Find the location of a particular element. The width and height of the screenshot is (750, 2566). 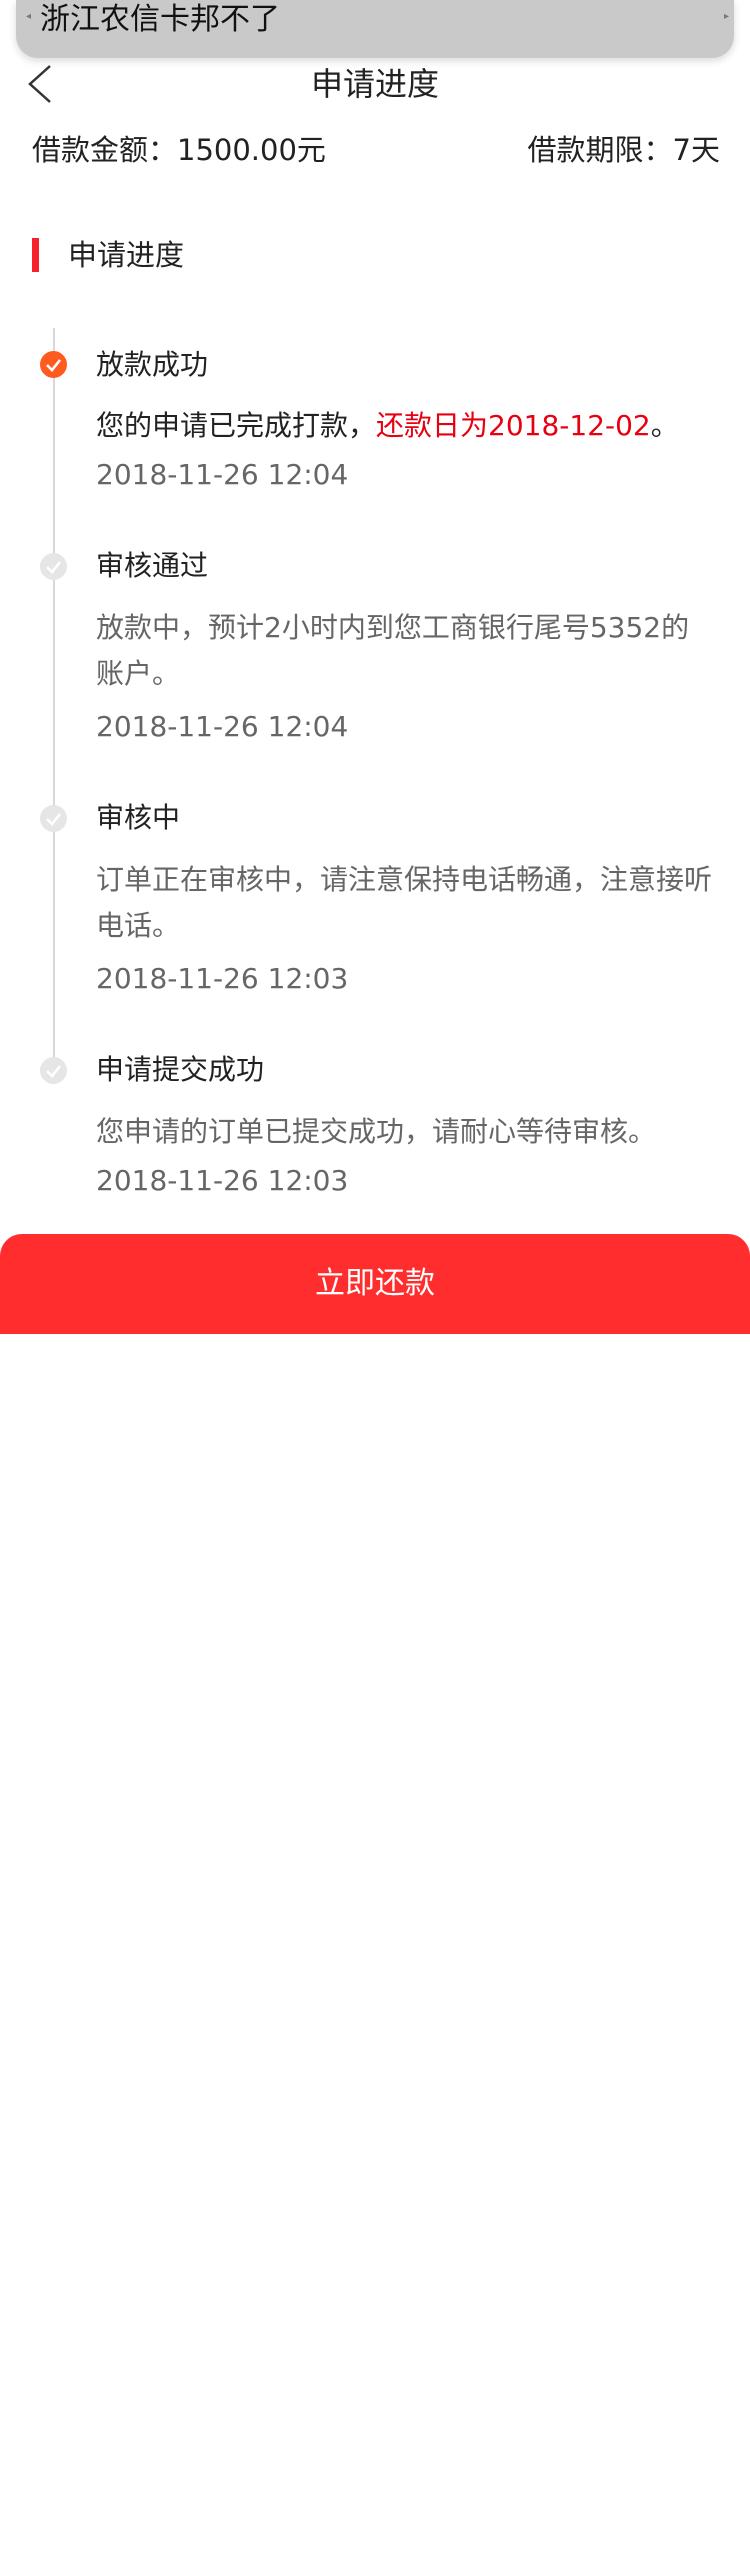

section-accent-bar is located at coordinates (35, 255).